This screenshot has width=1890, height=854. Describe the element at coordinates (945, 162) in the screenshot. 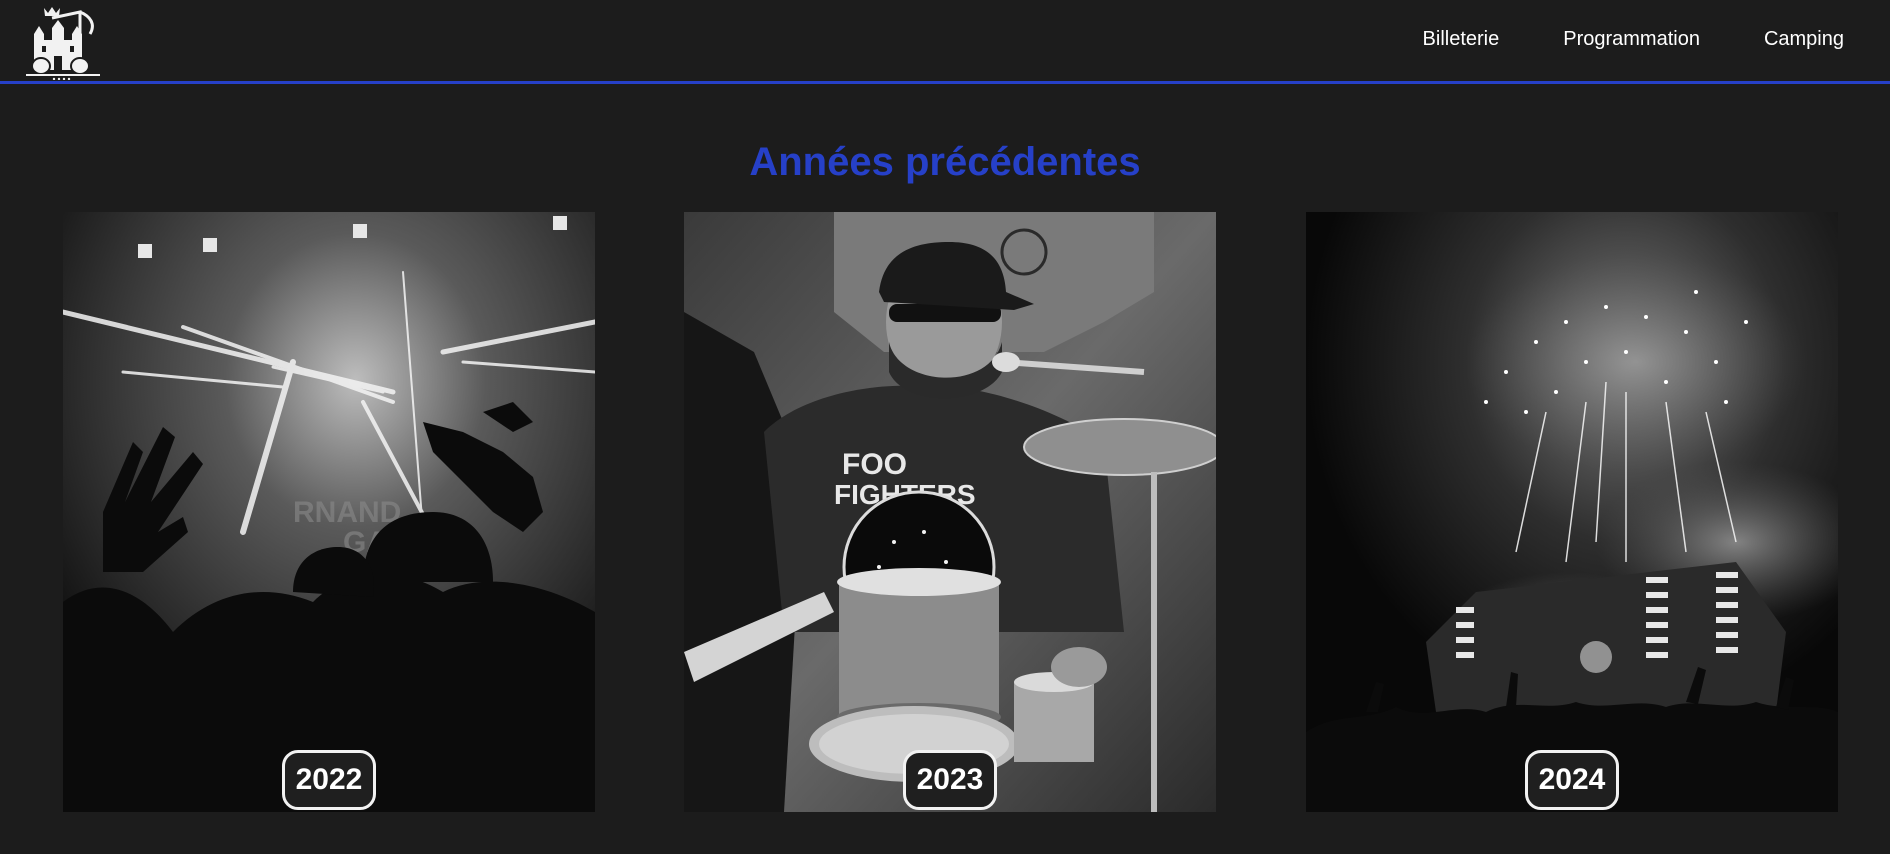

I see `section-title: Années précédentes` at that location.